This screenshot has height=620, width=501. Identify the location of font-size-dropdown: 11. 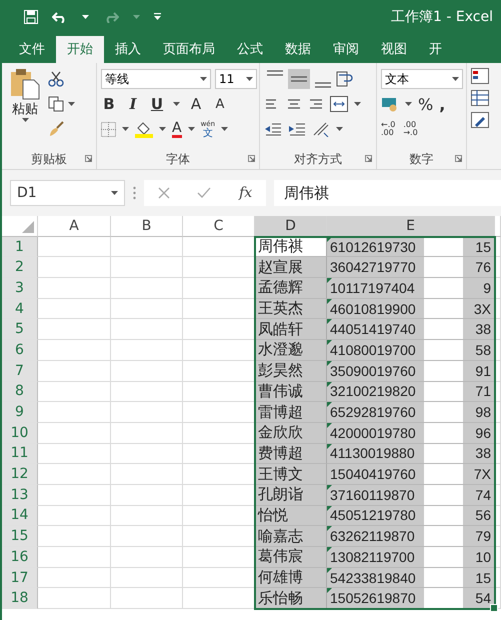
(236, 79).